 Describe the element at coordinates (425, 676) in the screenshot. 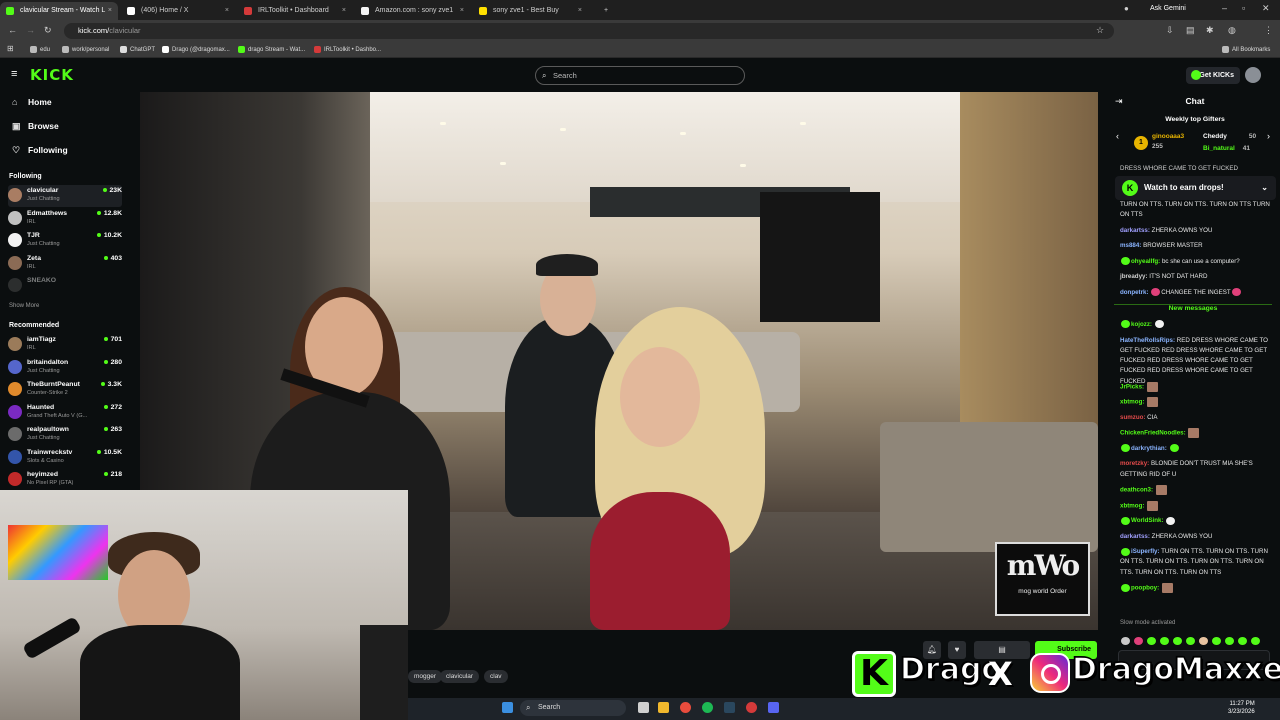

I see `category-tag: mogger` at that location.